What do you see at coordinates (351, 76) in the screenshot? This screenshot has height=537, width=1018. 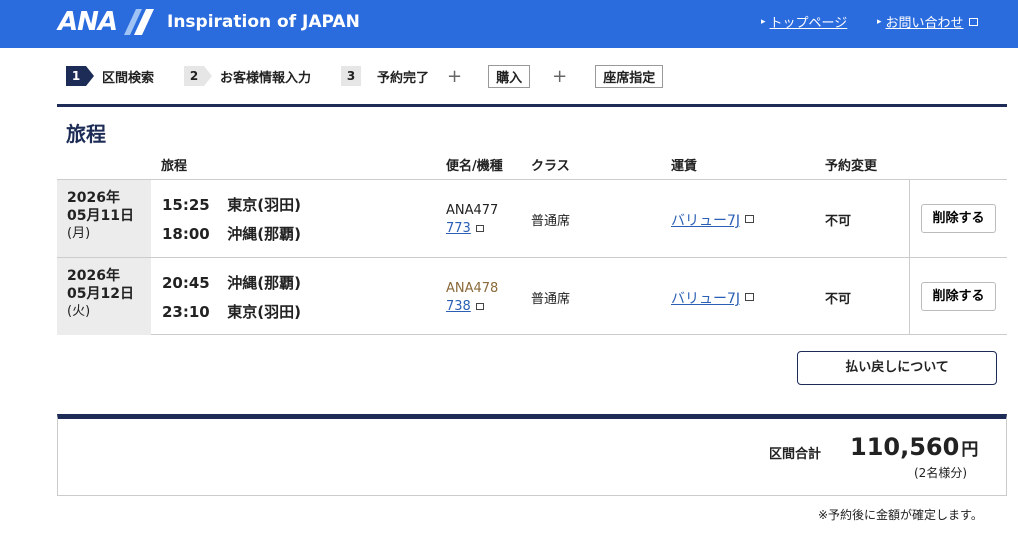 I see `step-number: 3` at bounding box center [351, 76].